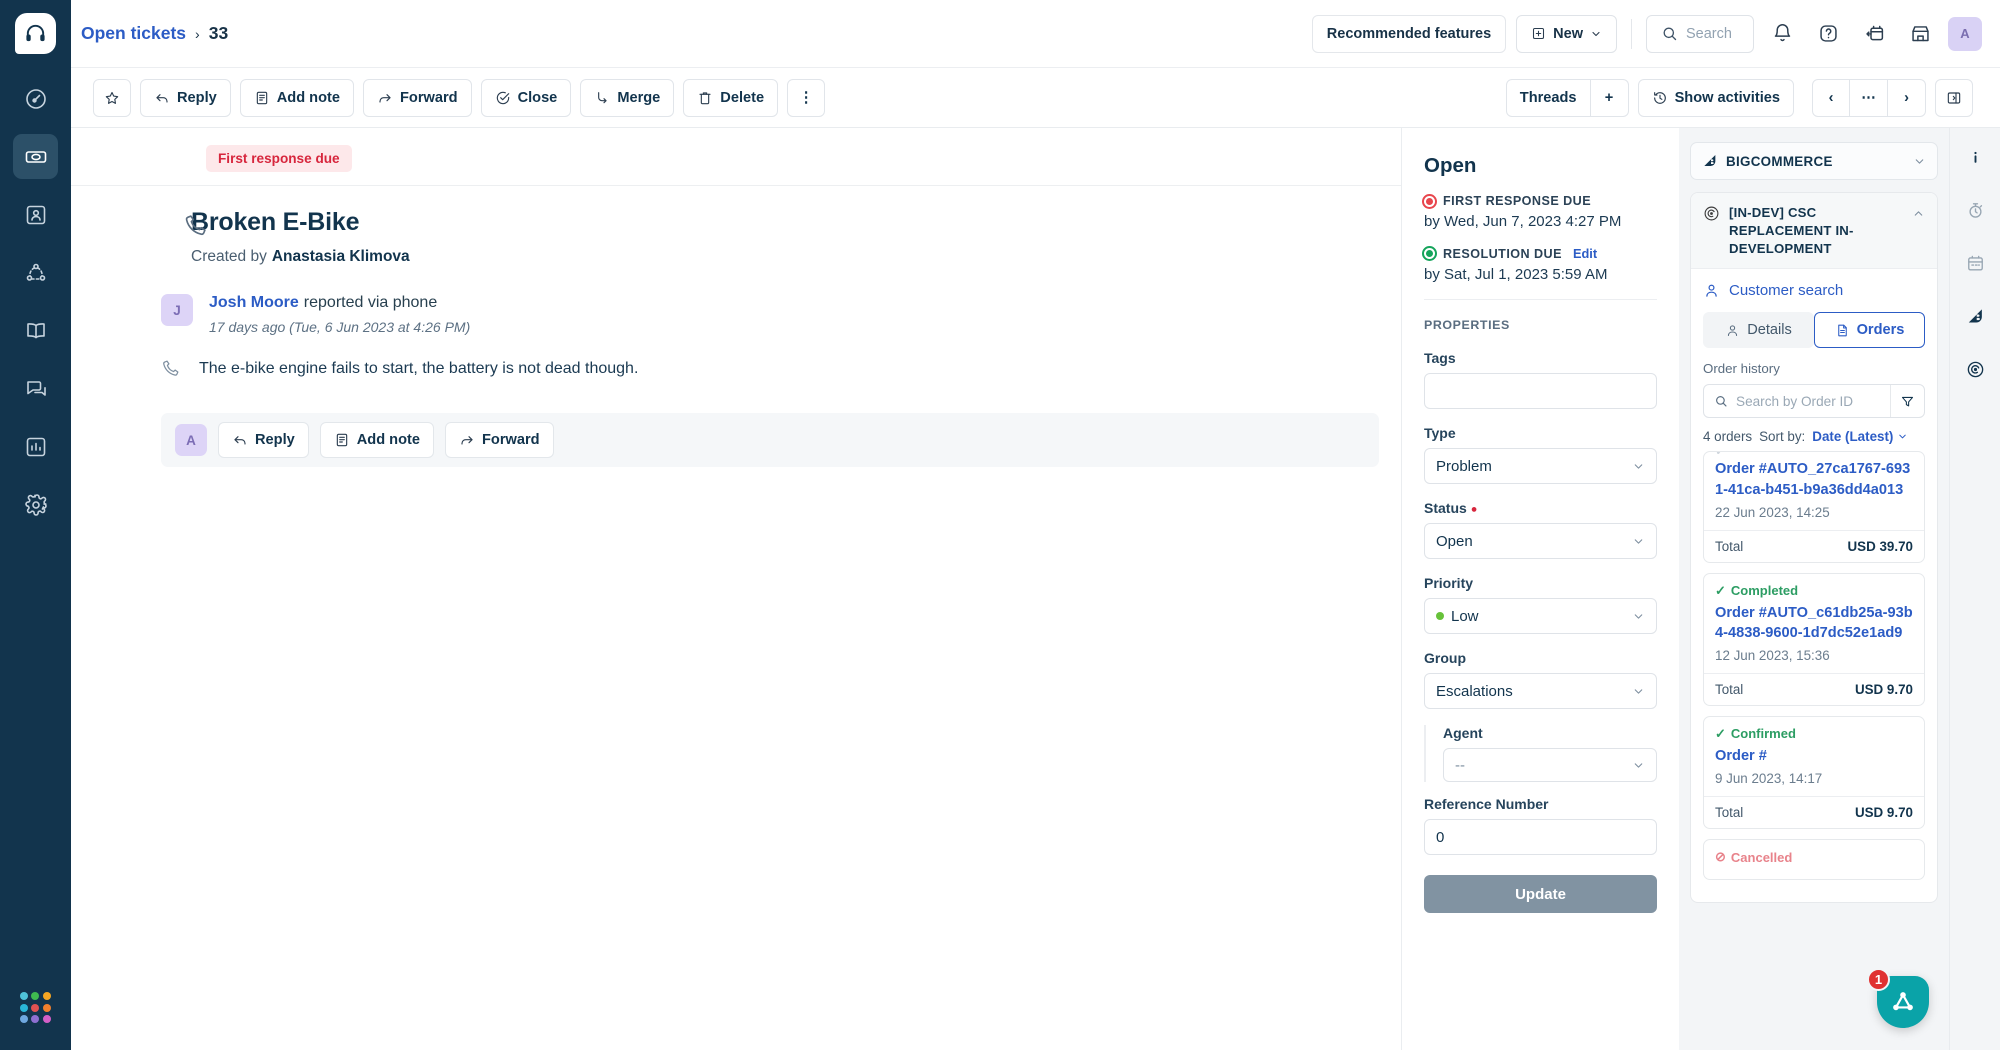  What do you see at coordinates (1720, 733) in the screenshot?
I see `order-status-icon: ✓` at bounding box center [1720, 733].